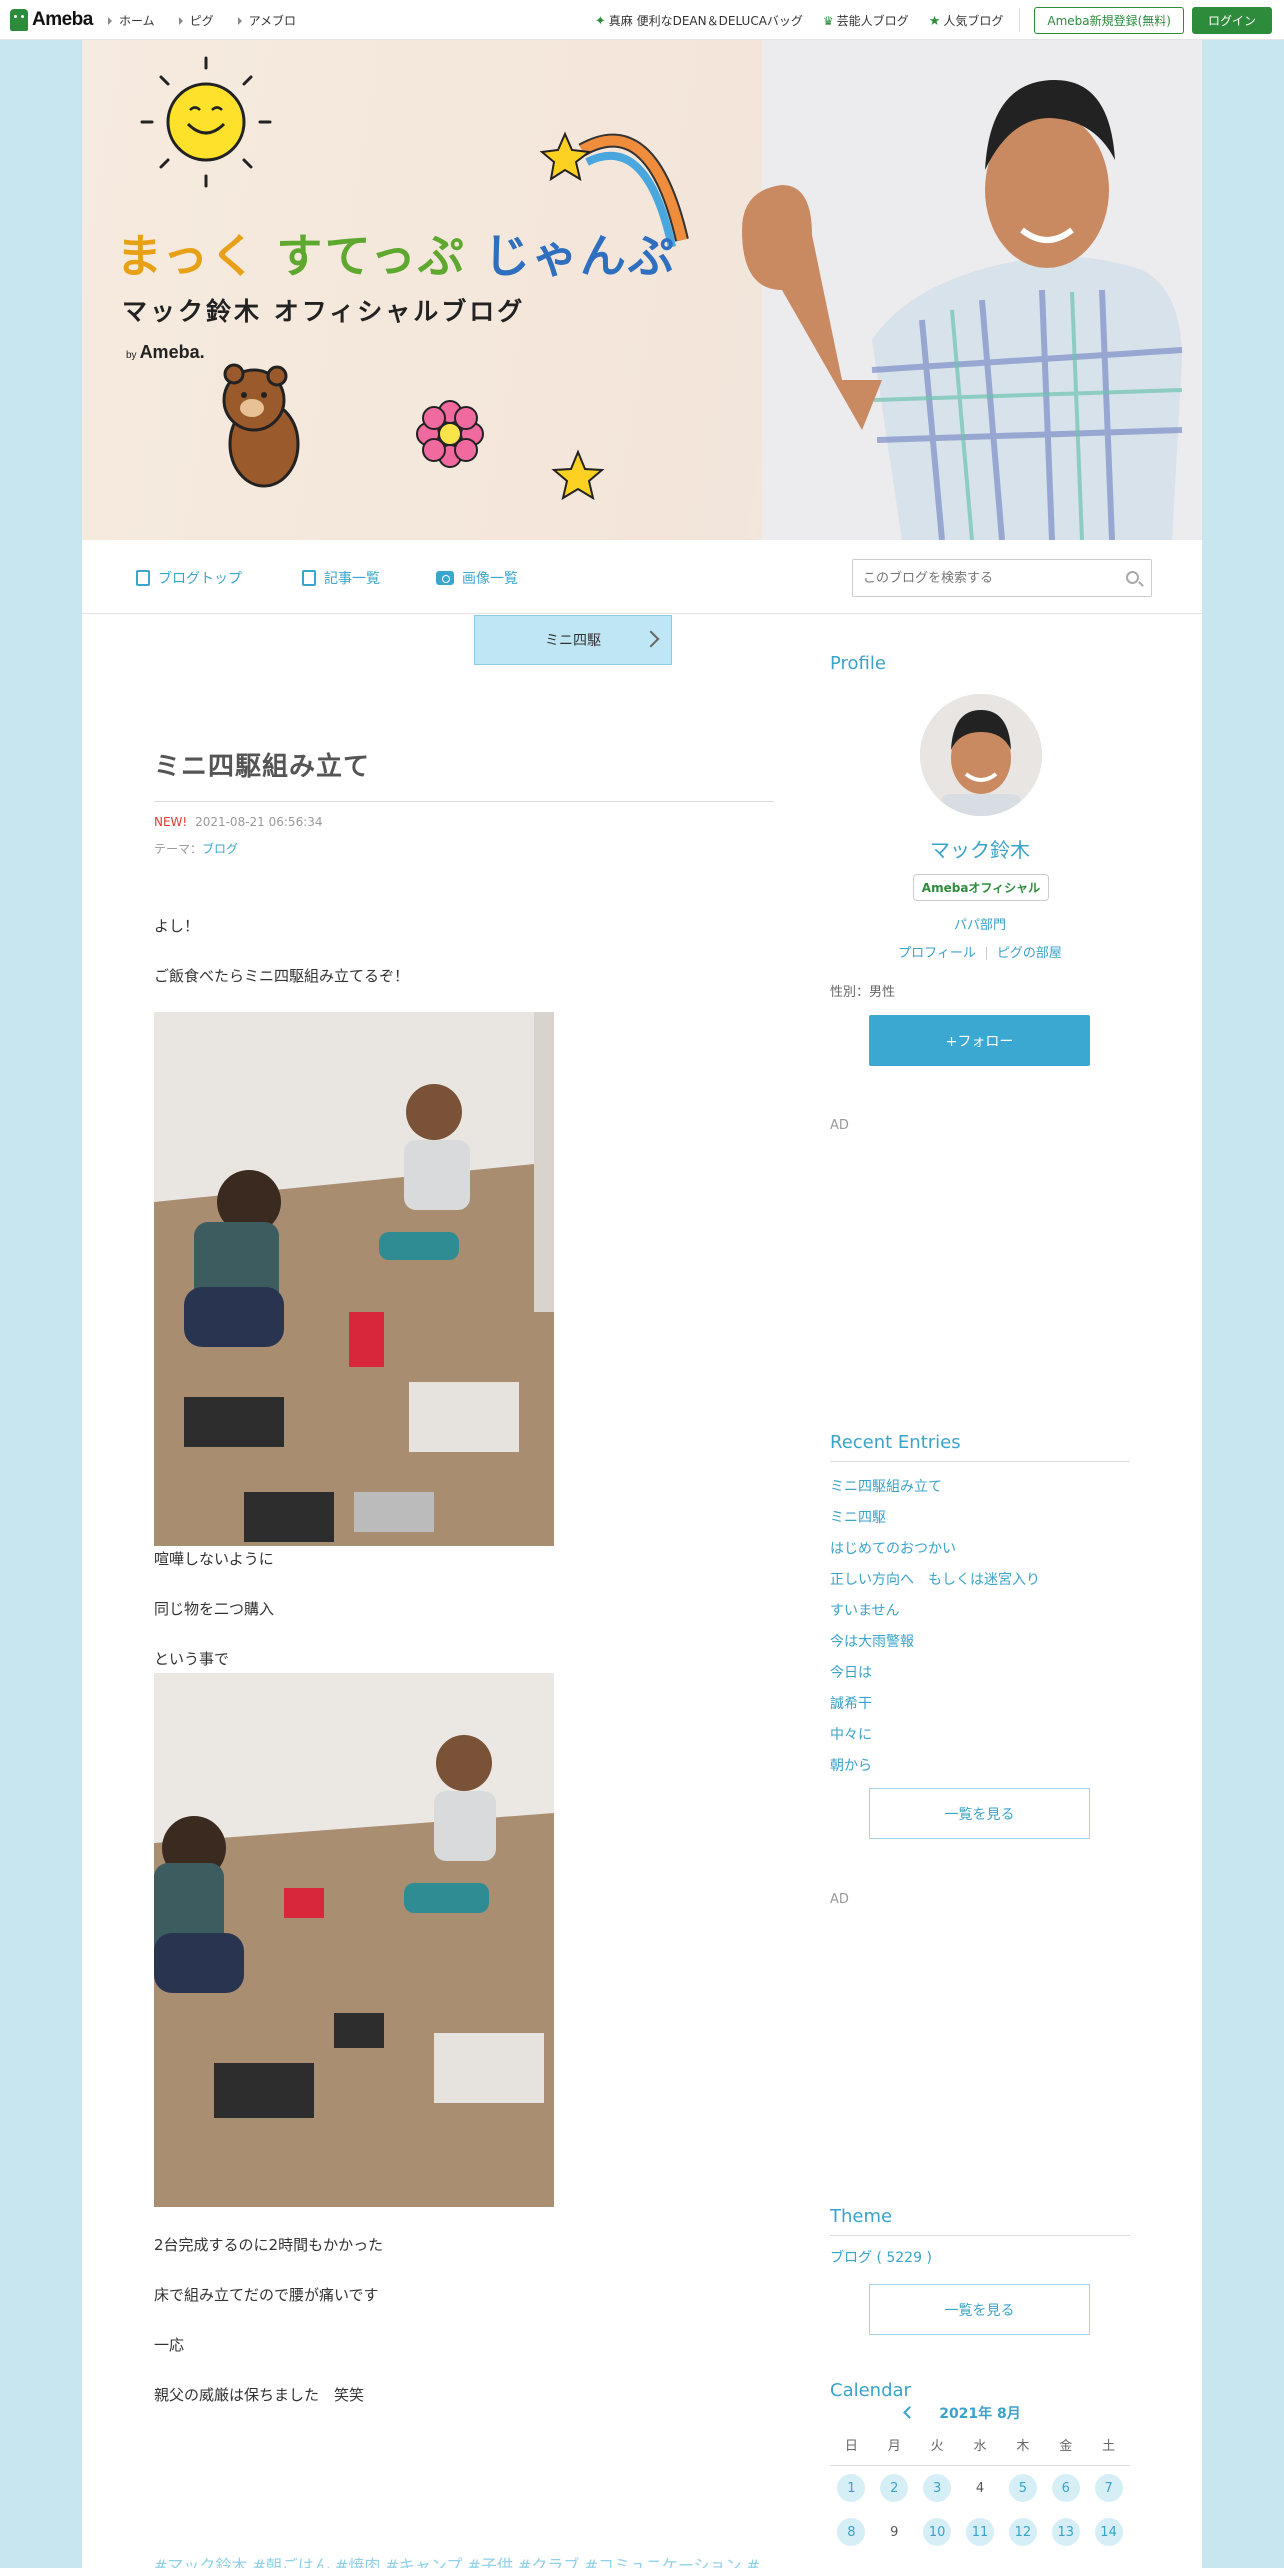 The width and height of the screenshot is (1284, 2568). Describe the element at coordinates (980, 2221) in the screenshot. I see `theme-heading: Theme` at that location.